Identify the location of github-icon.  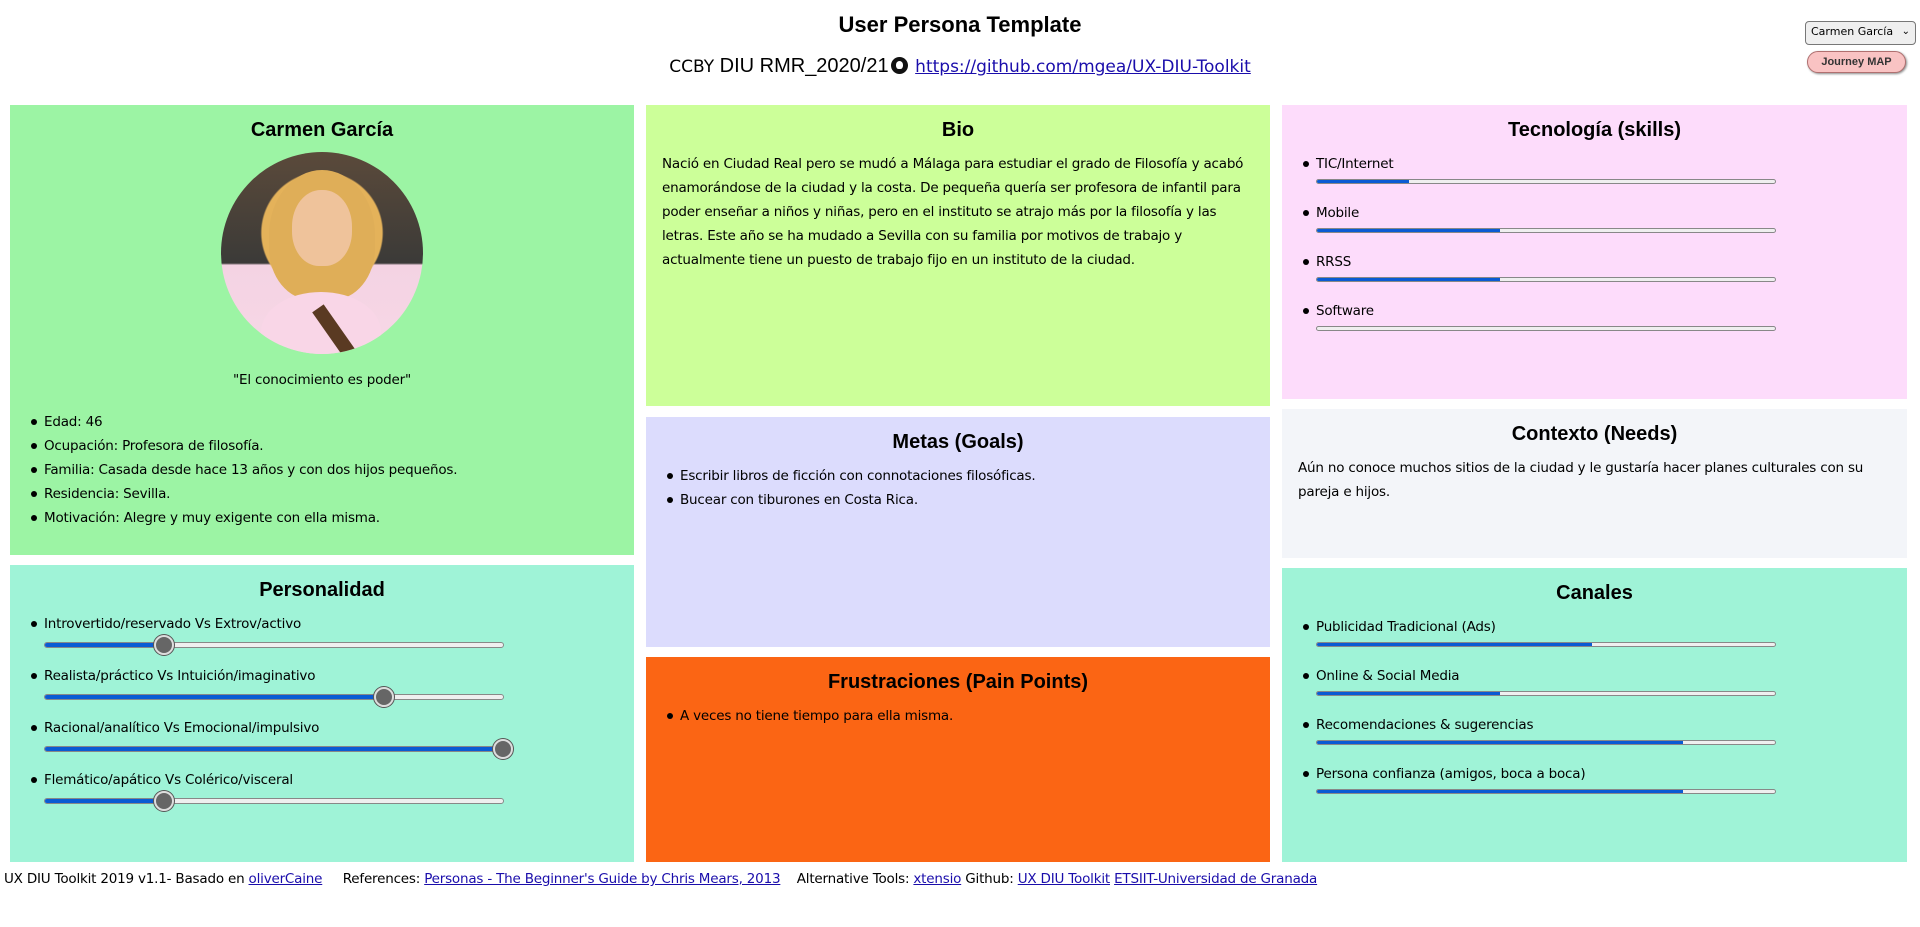
(899, 65).